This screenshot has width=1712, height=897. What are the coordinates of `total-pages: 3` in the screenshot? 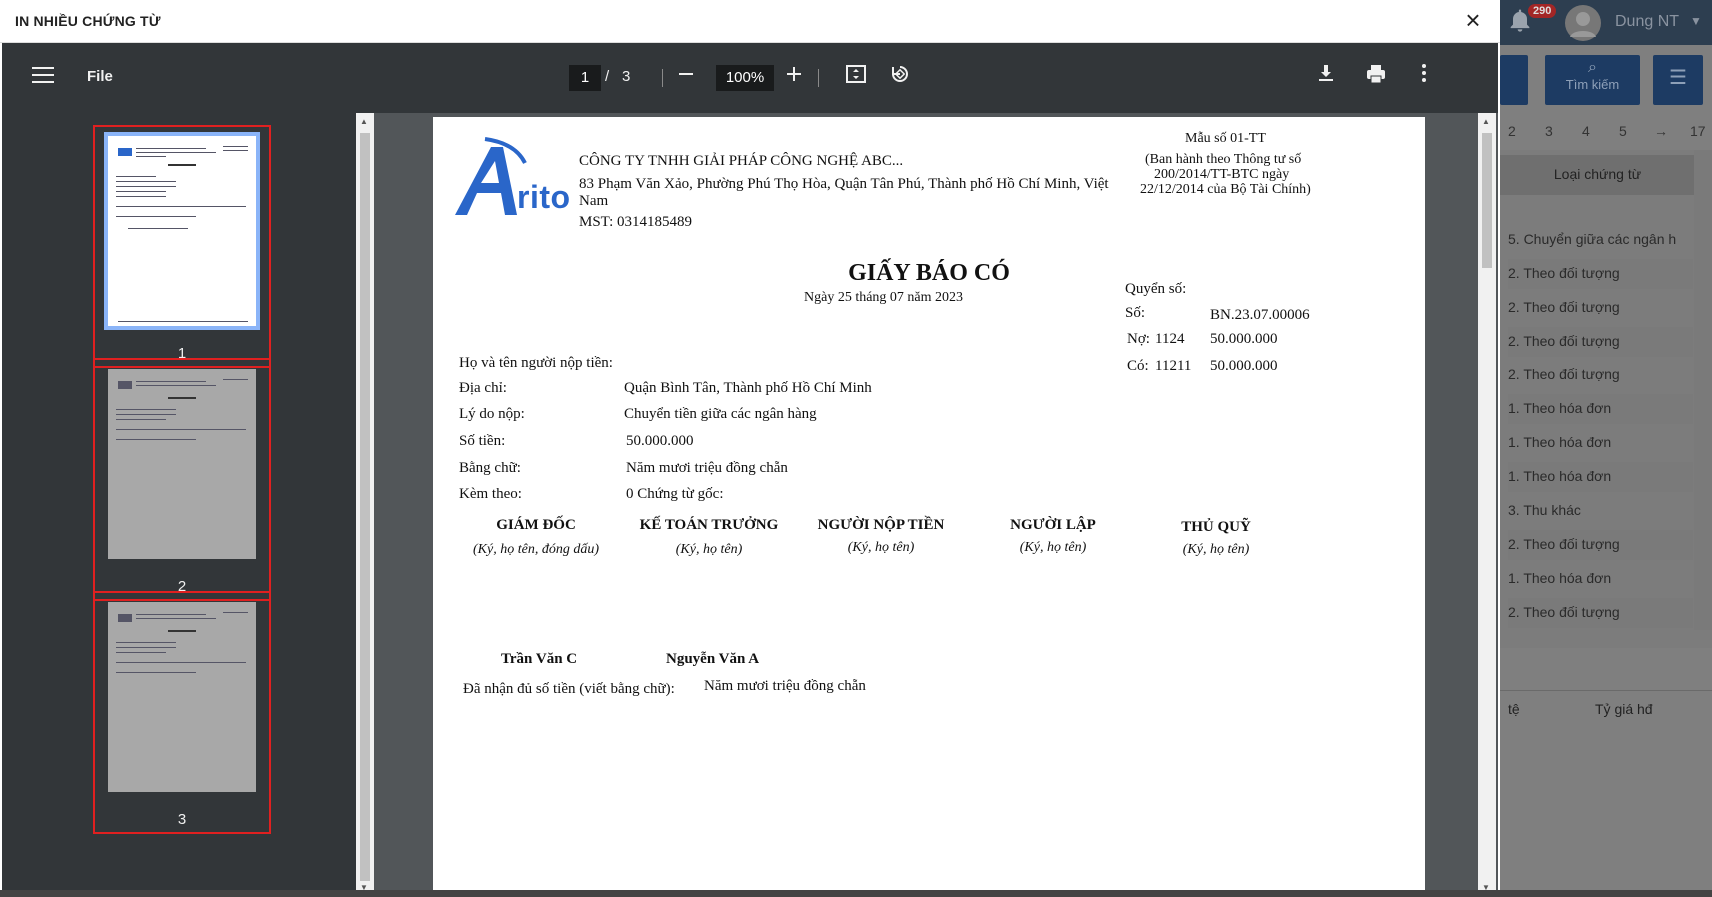 It's located at (626, 76).